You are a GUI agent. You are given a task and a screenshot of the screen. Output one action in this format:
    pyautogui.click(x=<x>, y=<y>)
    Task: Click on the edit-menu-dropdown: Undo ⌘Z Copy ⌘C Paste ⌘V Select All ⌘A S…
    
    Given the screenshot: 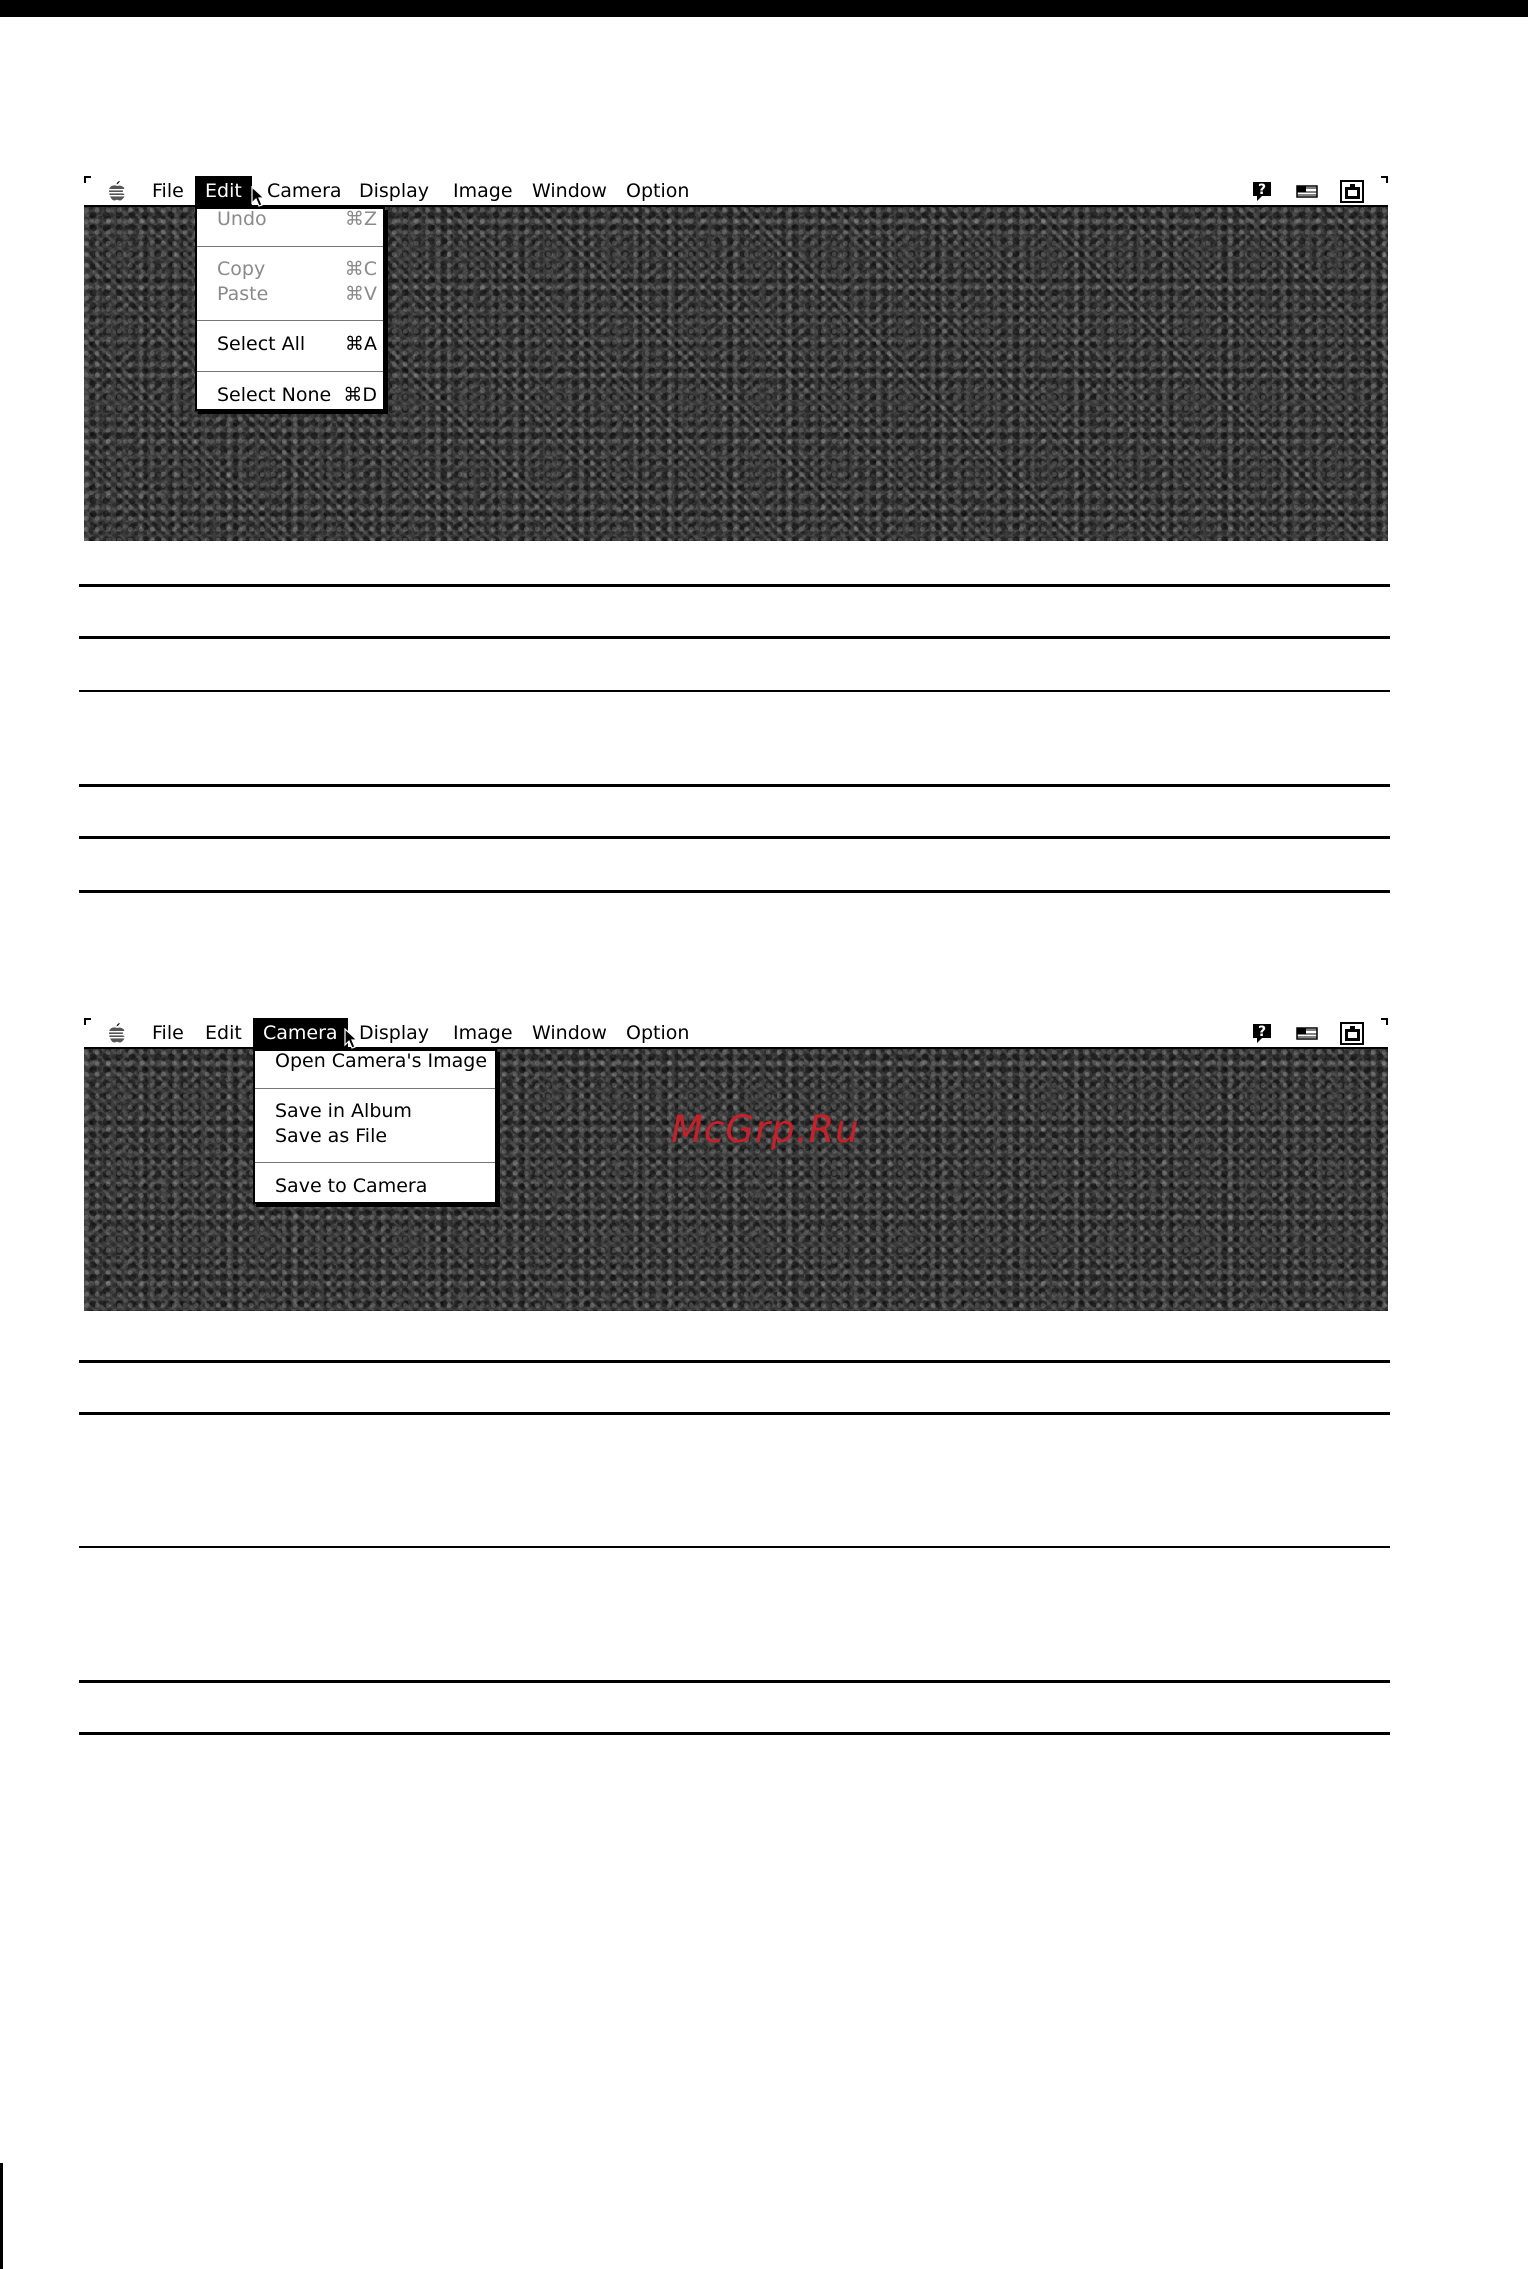 What is the action you would take?
    pyautogui.click(x=290, y=309)
    